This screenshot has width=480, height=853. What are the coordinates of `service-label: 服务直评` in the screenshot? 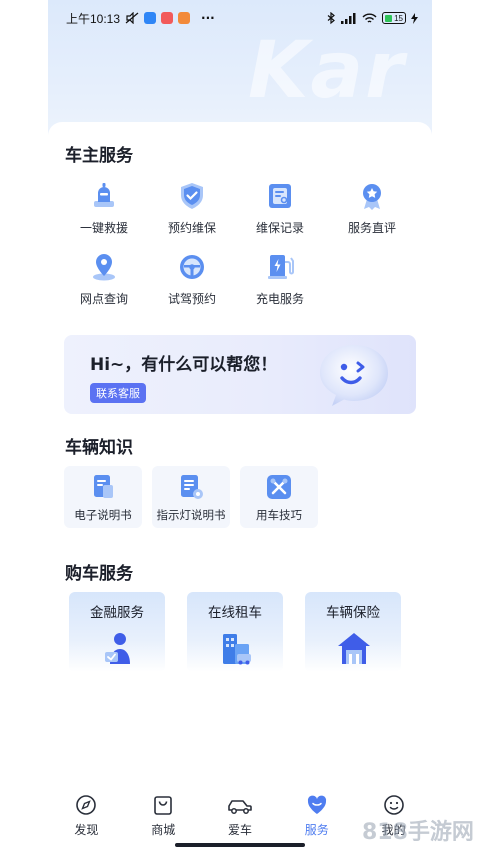 It's located at (371, 228).